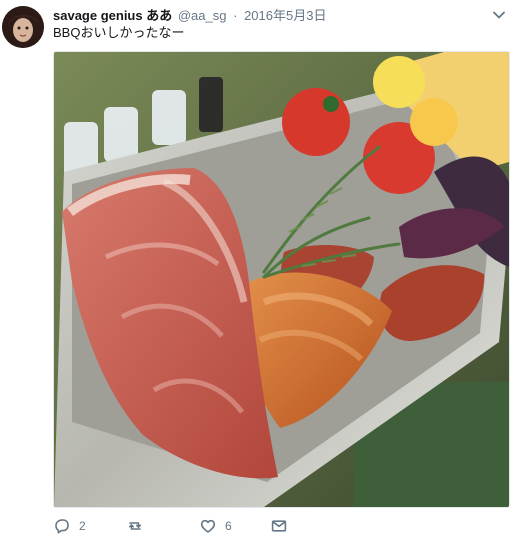 The image size is (514, 548). What do you see at coordinates (119, 32) in the screenshot?
I see `tweet-text: BBQおいしかったなー` at bounding box center [119, 32].